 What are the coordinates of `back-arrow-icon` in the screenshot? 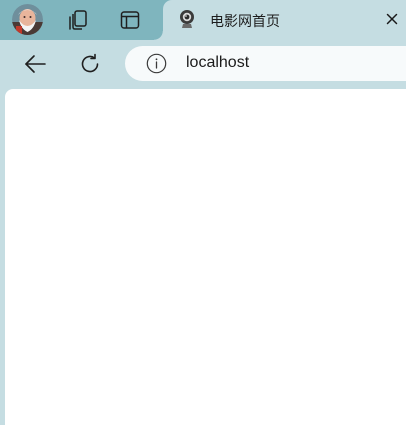 It's located at (35, 64).